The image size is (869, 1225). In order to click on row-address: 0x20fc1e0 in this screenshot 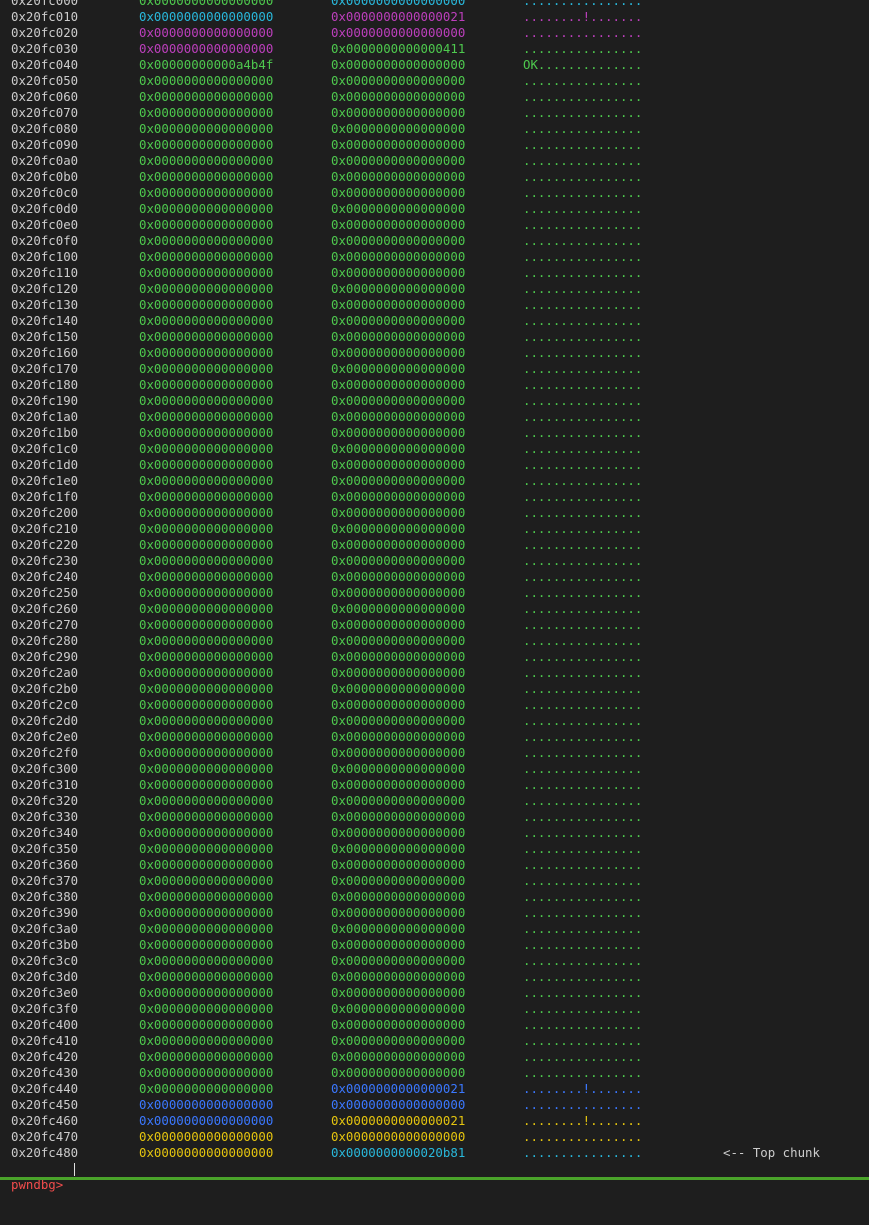, I will do `click(45, 480)`.